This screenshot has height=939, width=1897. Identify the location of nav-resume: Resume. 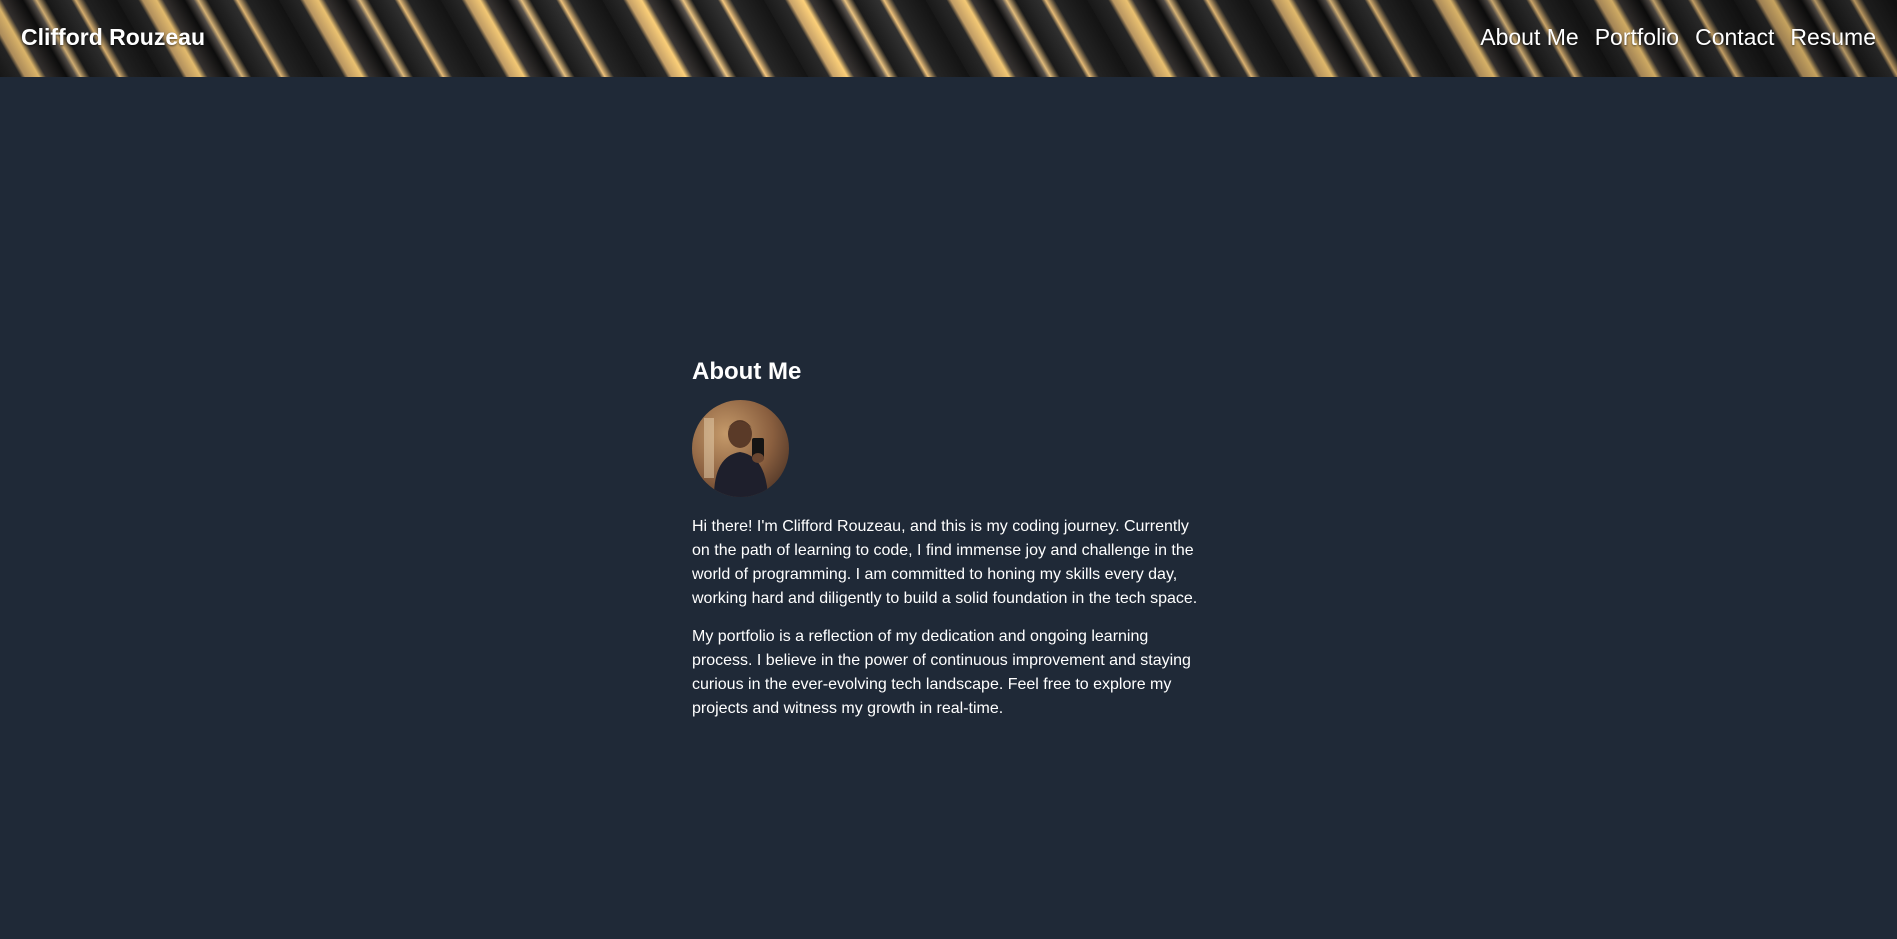
(1833, 37).